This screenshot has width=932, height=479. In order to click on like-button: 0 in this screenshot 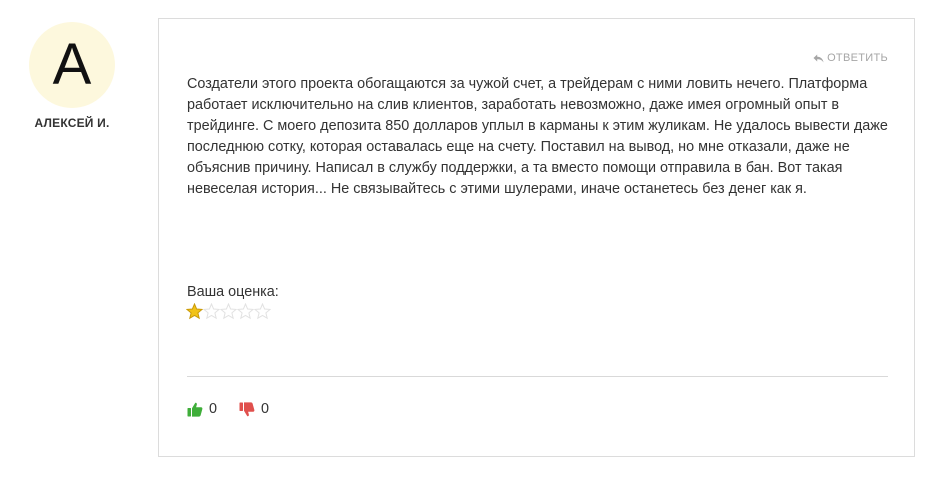, I will do `click(202, 409)`.